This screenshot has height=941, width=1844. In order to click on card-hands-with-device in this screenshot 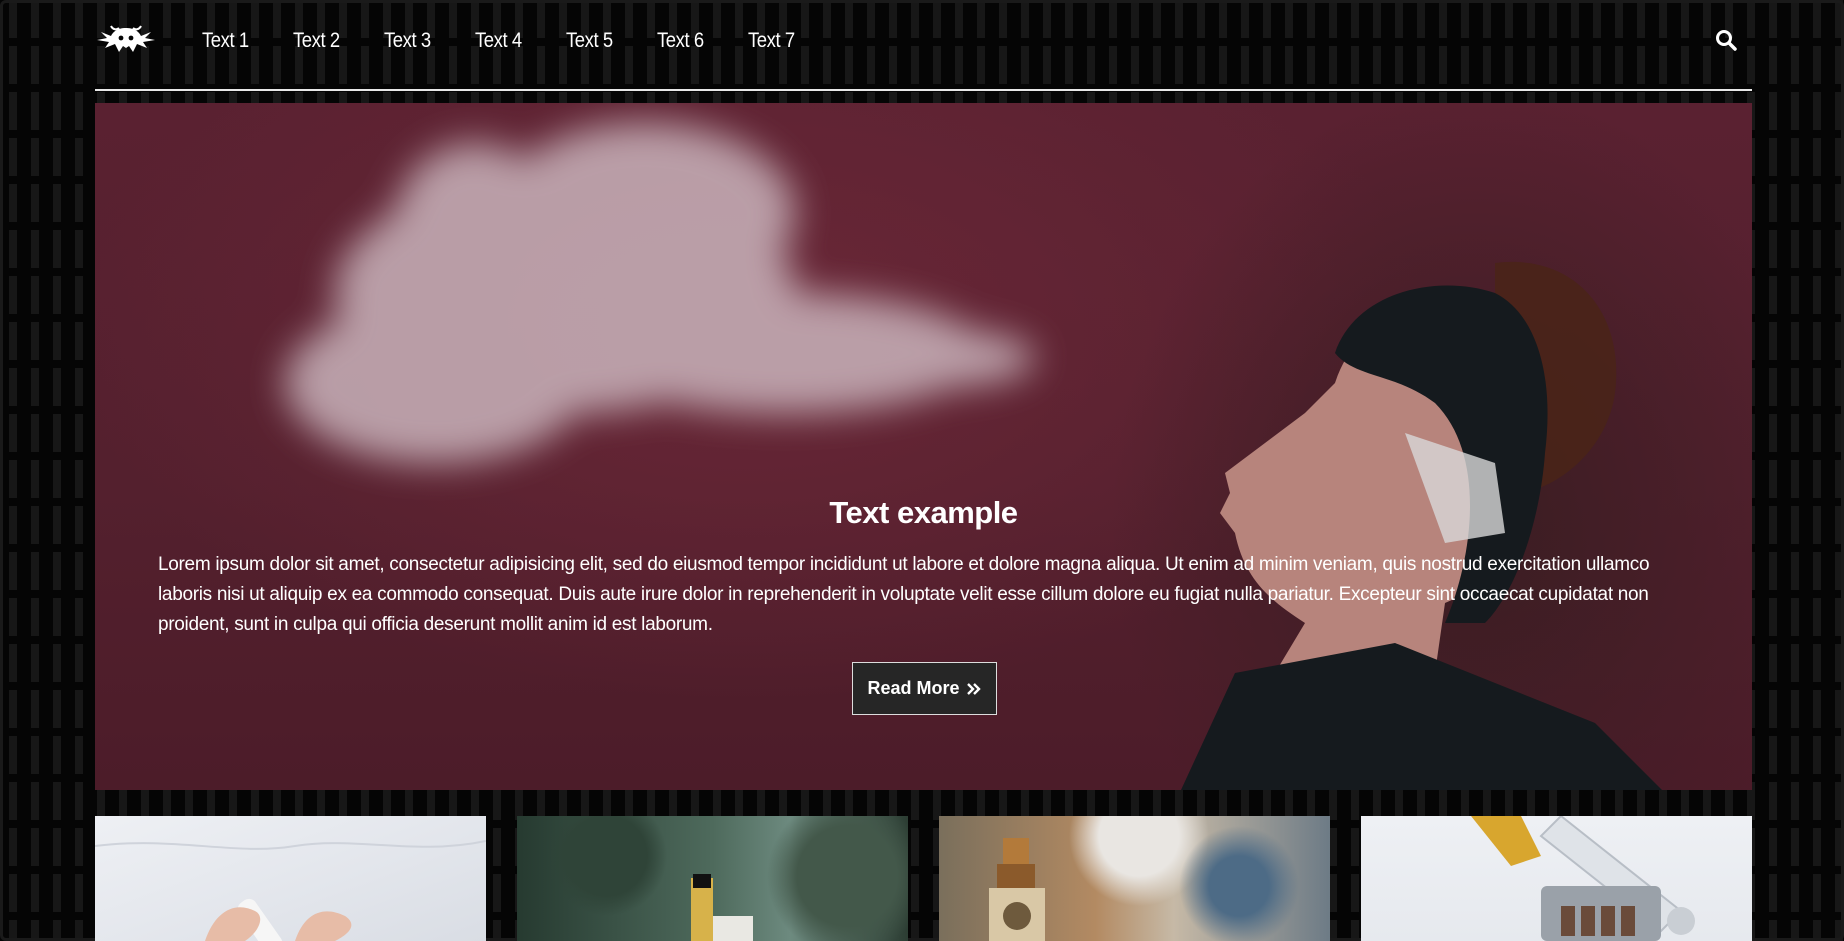, I will do `click(290, 878)`.